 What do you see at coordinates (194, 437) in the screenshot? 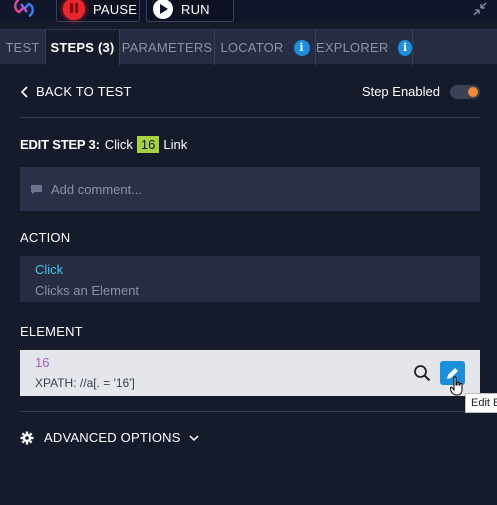
I see `chevron-down-icon` at bounding box center [194, 437].